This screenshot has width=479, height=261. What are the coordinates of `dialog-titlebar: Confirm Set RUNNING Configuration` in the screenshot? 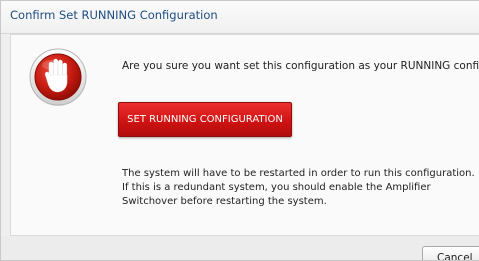 It's located at (240, 17).